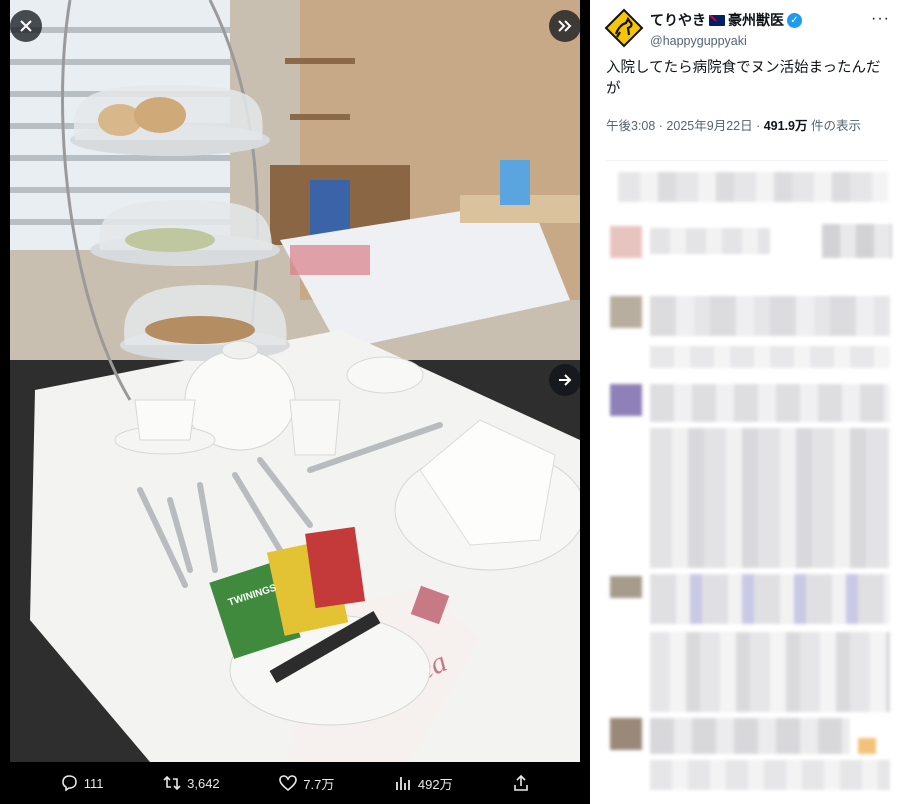 This screenshot has width=900, height=804. What do you see at coordinates (747, 160) in the screenshot?
I see `divider` at bounding box center [747, 160].